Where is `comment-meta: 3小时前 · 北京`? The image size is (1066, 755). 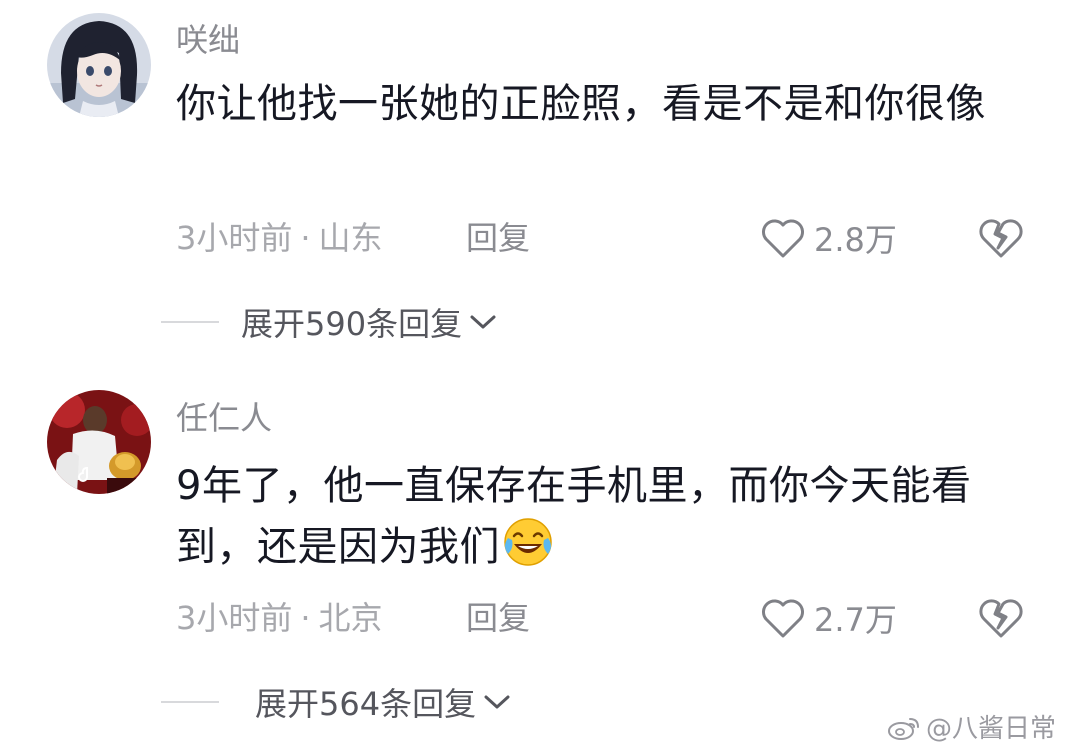
comment-meta: 3小时前 · 北京 is located at coordinates (279, 618).